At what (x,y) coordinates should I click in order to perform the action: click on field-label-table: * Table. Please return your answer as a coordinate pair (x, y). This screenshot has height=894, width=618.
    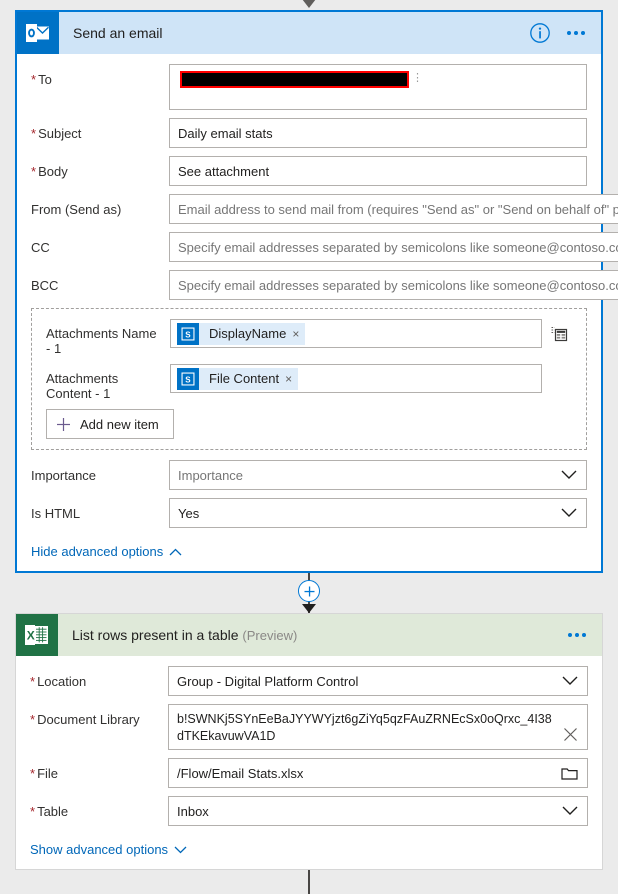
    Looking at the image, I should click on (99, 807).